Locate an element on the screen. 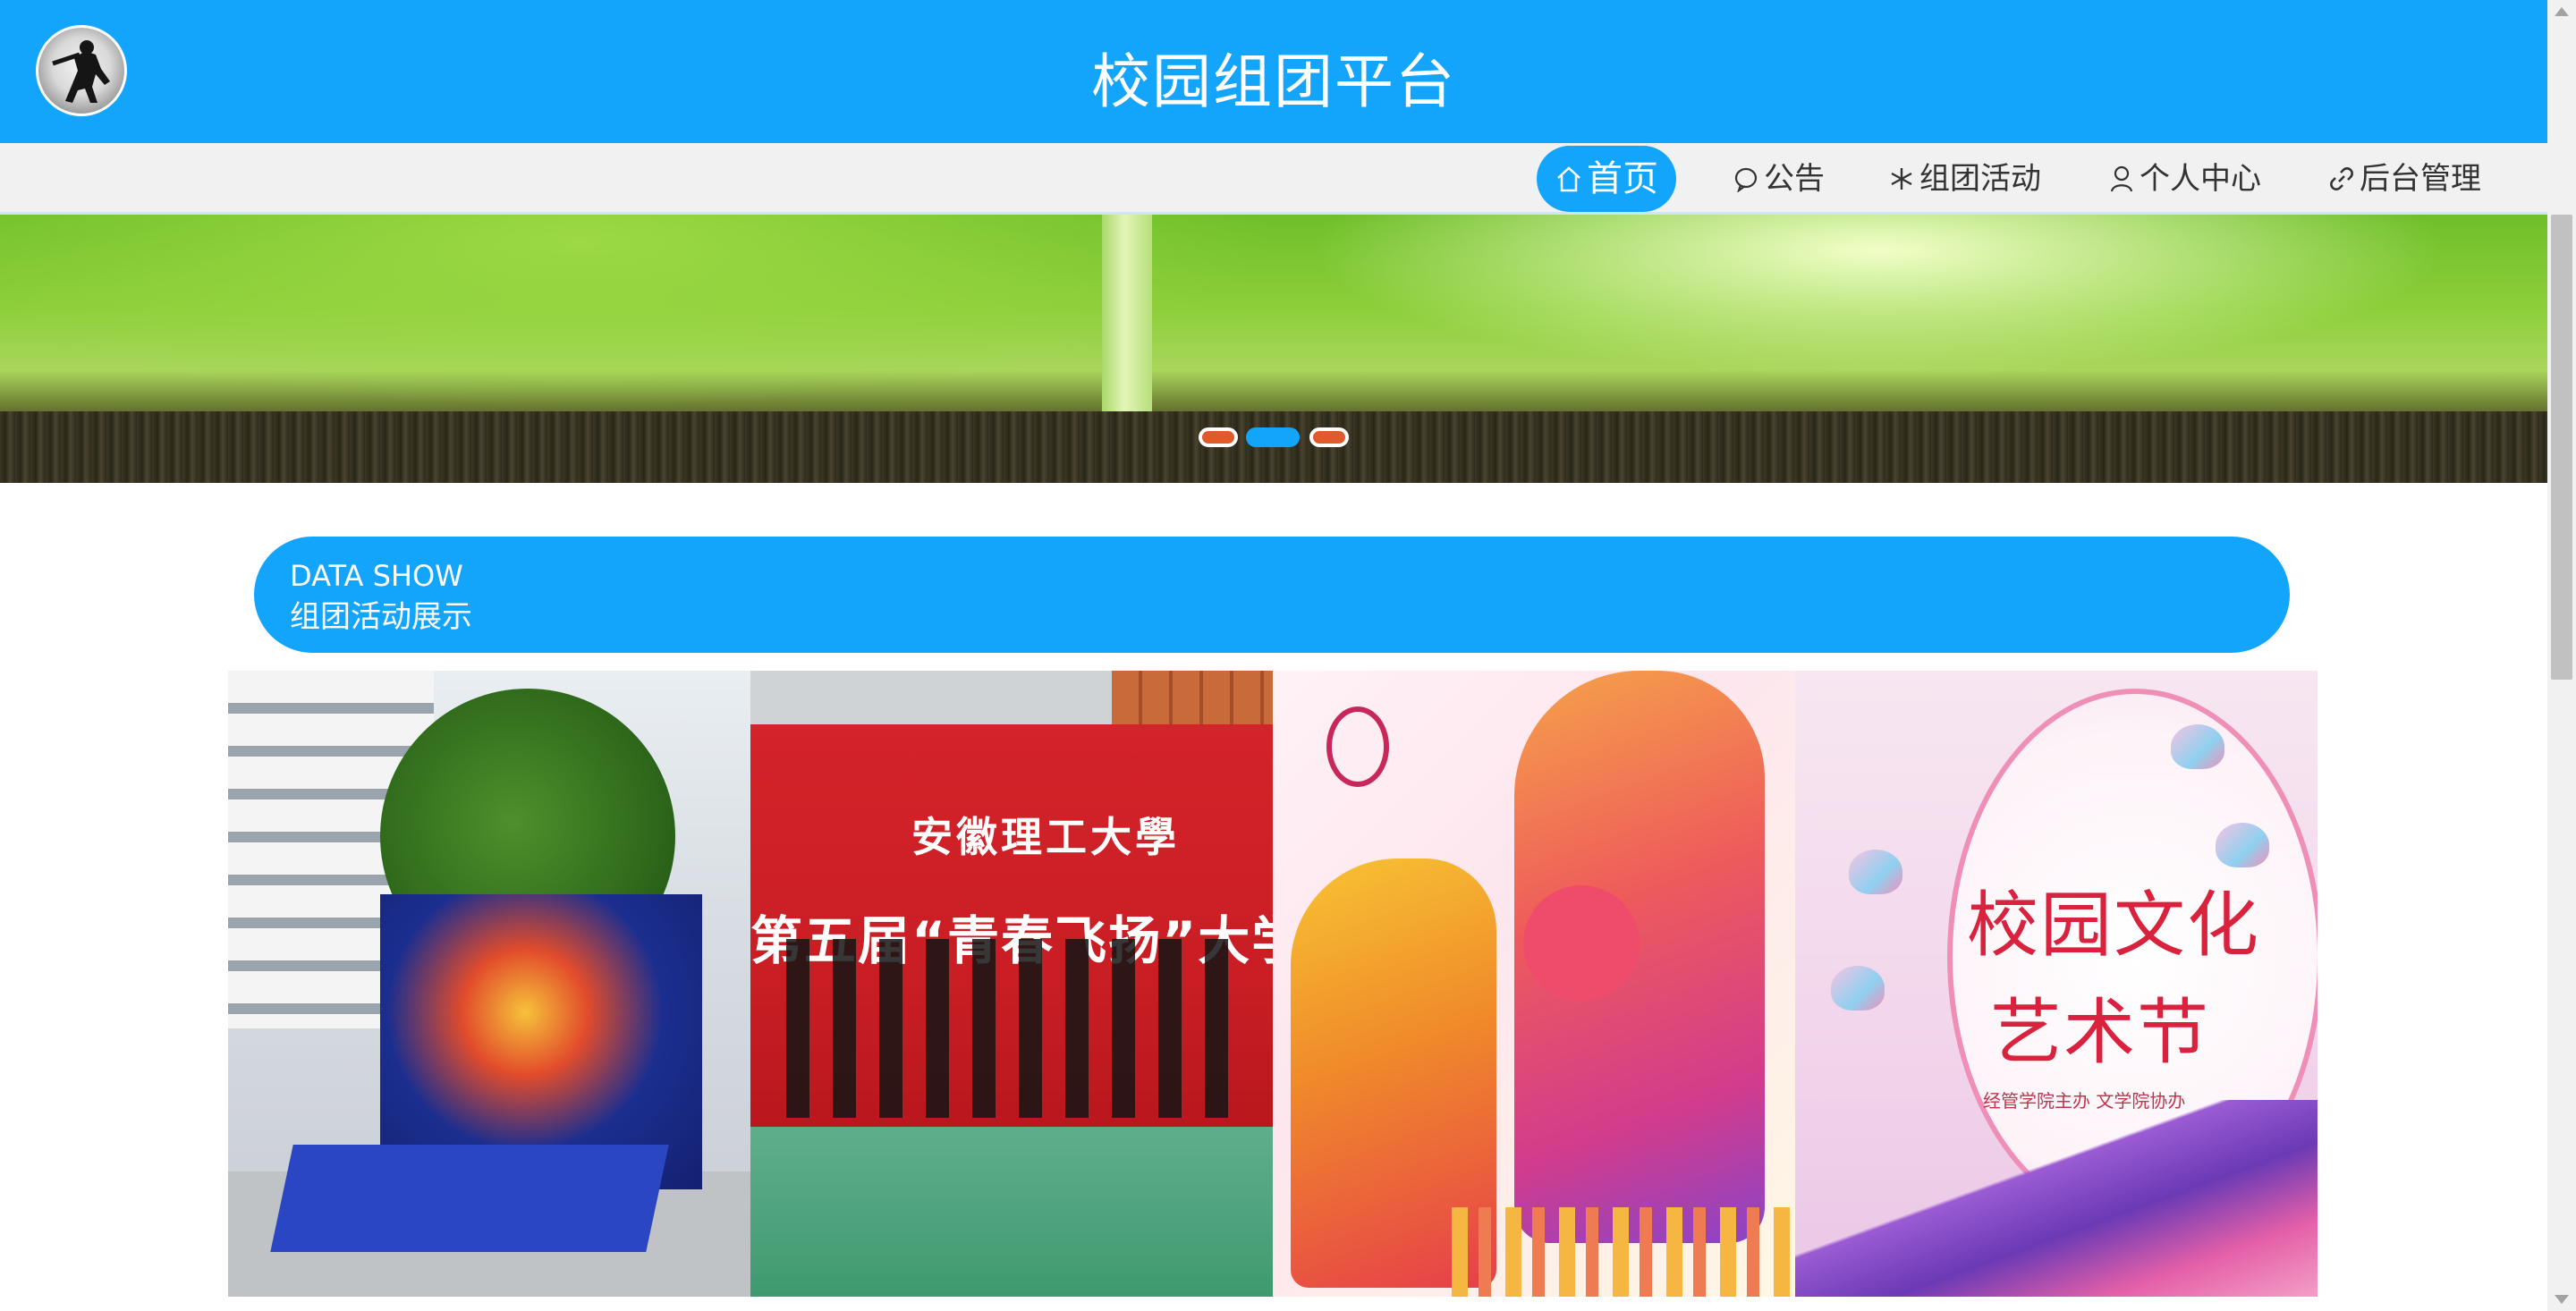  nav-personal-center-label: 个人中心 is located at coordinates (2200, 179).